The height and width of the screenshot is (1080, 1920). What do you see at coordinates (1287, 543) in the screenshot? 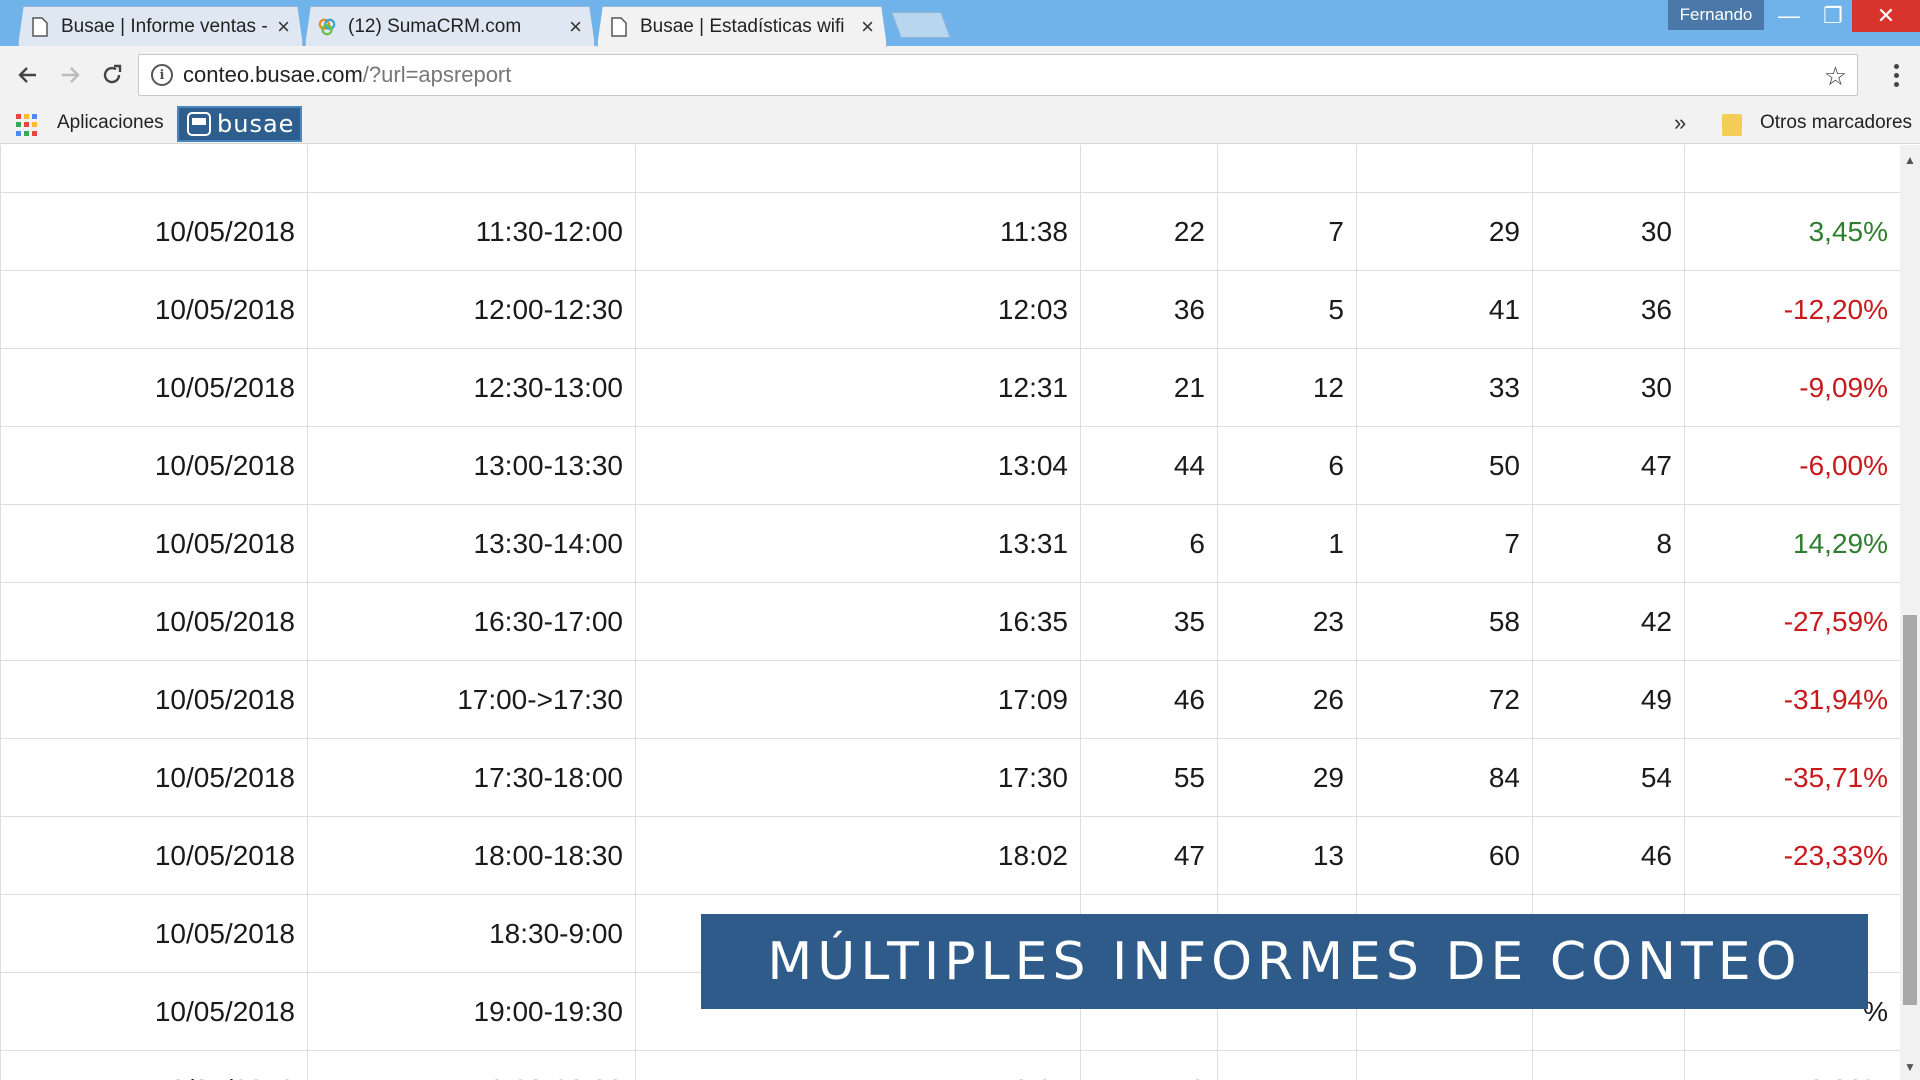
I see `table-cell: 1` at bounding box center [1287, 543].